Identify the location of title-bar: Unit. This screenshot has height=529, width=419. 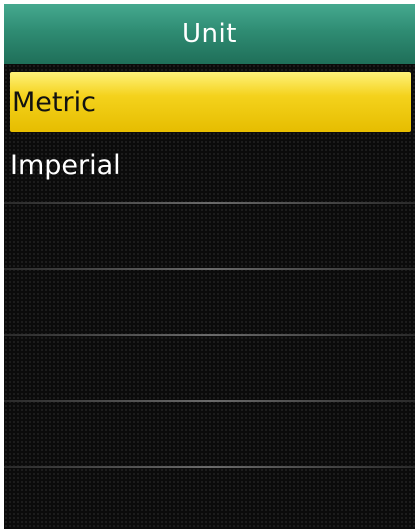
(209, 34).